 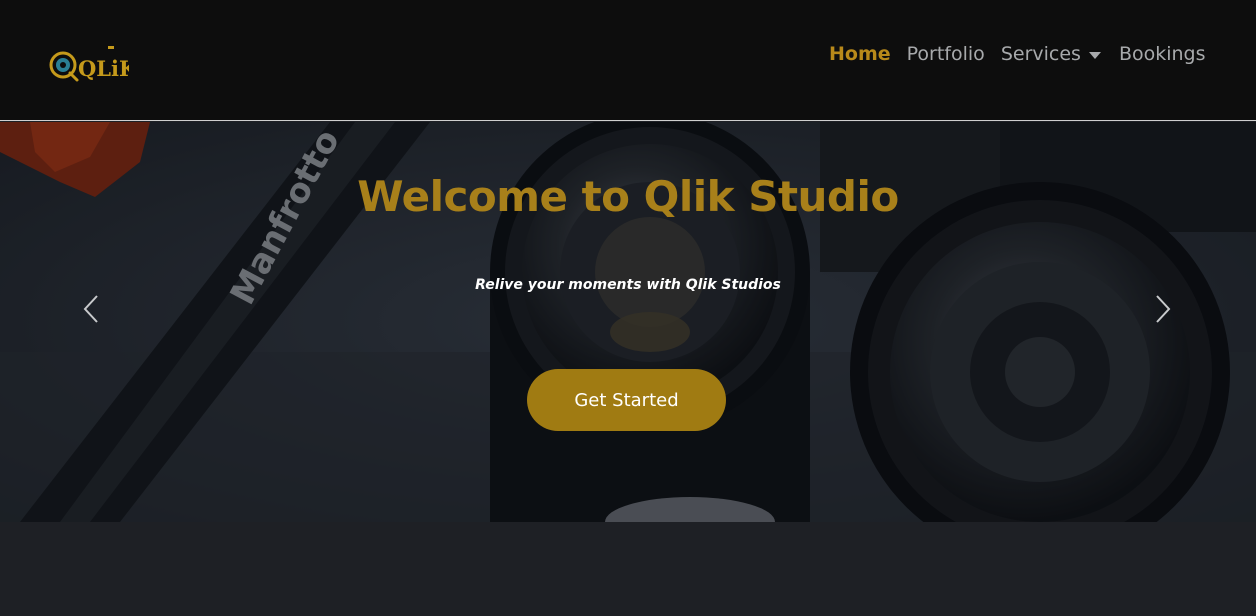 I want to click on get-started-button: Get Started, so click(x=626, y=400).